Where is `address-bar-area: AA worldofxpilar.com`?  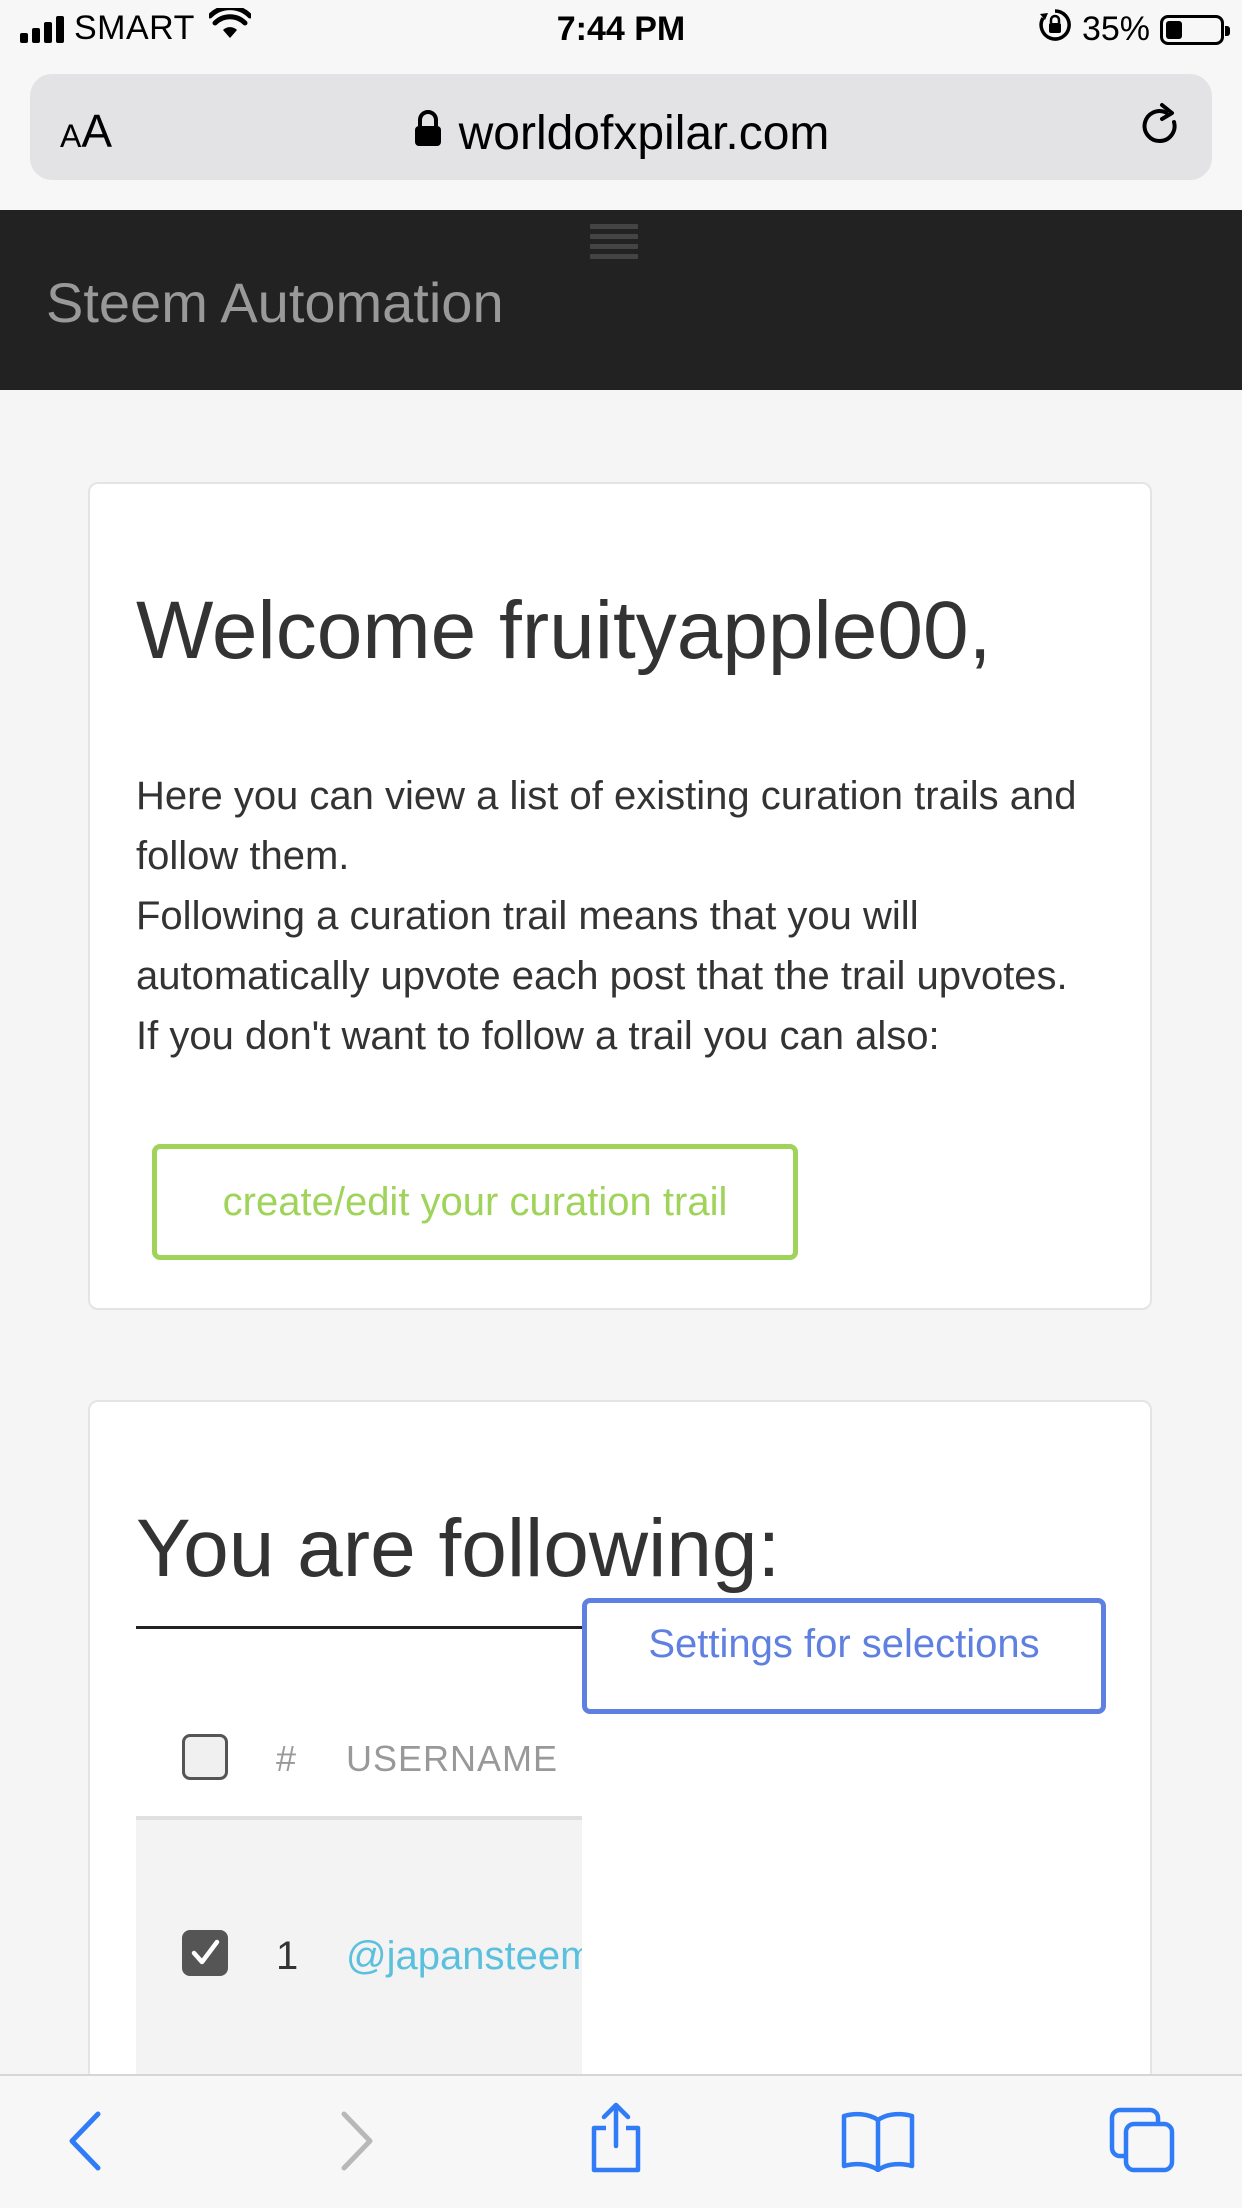 address-bar-area: AA worldofxpilar.com is located at coordinates (621, 136).